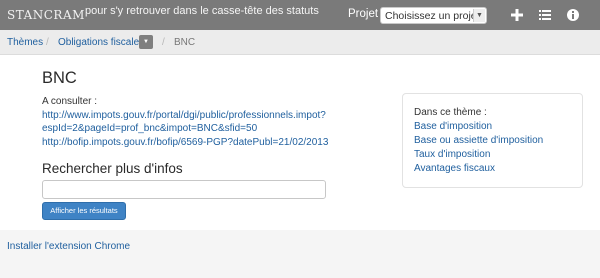 The image size is (600, 278). Describe the element at coordinates (452, 154) in the screenshot. I see `theme-link-taux-imposition: Taux d'imposition` at that location.